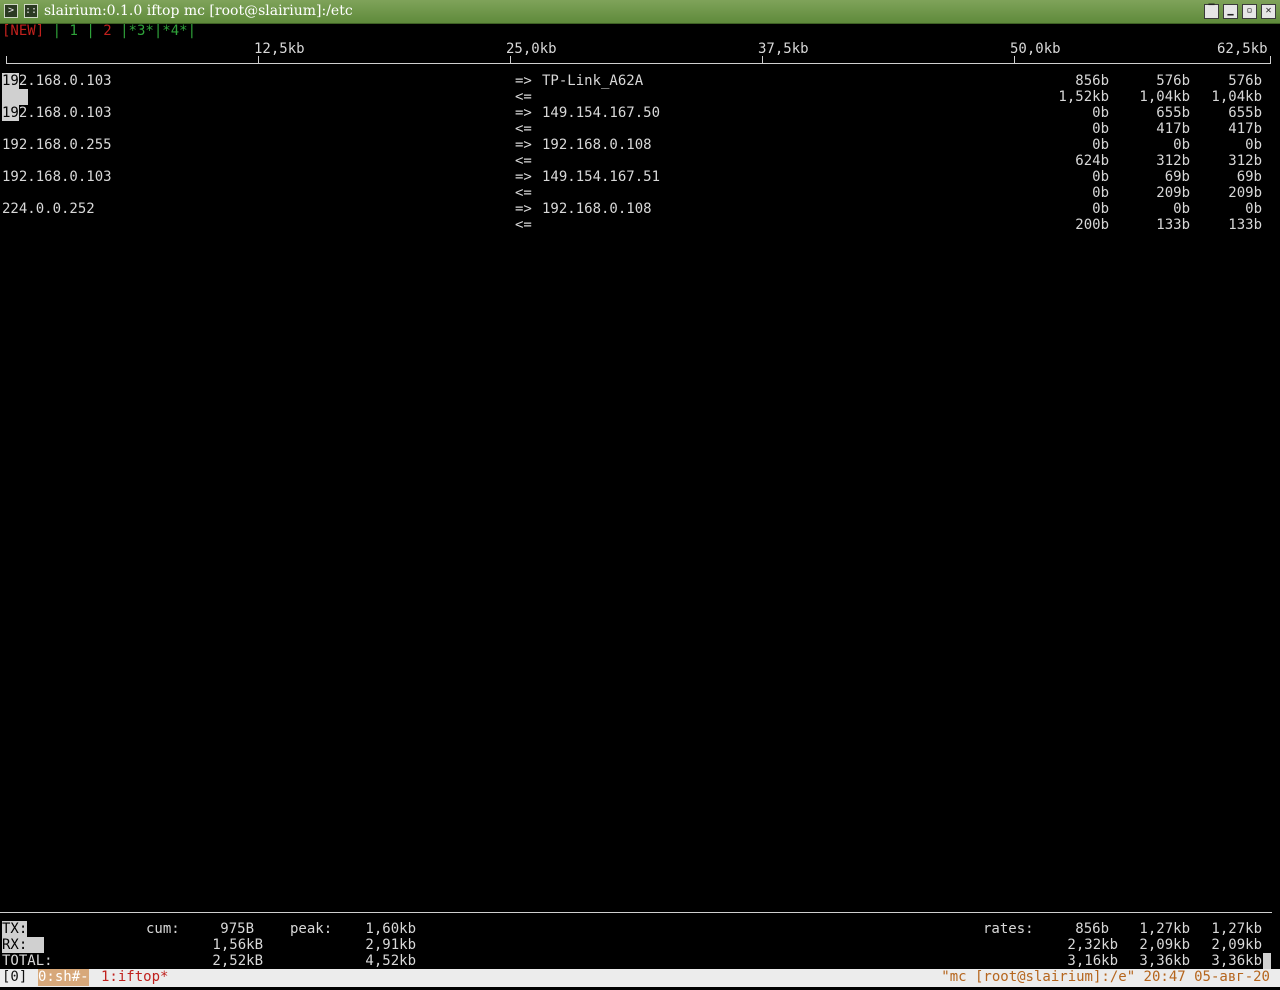  What do you see at coordinates (311, 929) in the screenshot?
I see `peak-label: peak:` at bounding box center [311, 929].